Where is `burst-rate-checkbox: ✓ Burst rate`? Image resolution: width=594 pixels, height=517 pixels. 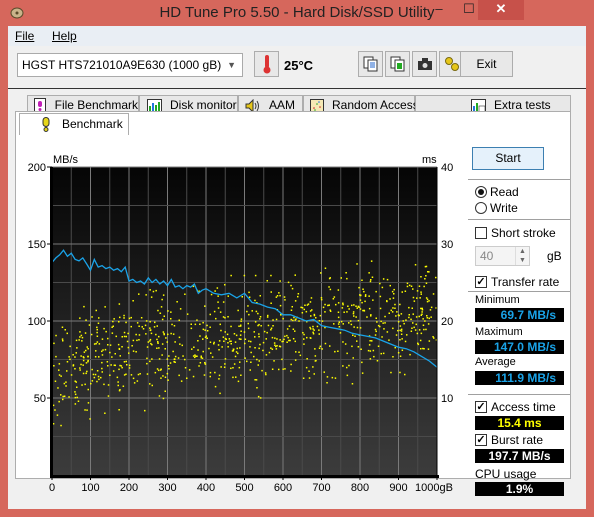 burst-rate-checkbox: ✓ Burst rate is located at coordinates (509, 440).